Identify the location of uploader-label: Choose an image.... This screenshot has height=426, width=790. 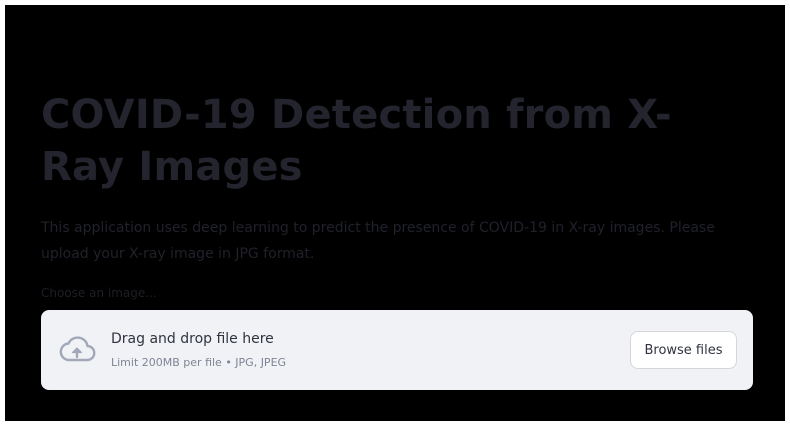
(99, 293).